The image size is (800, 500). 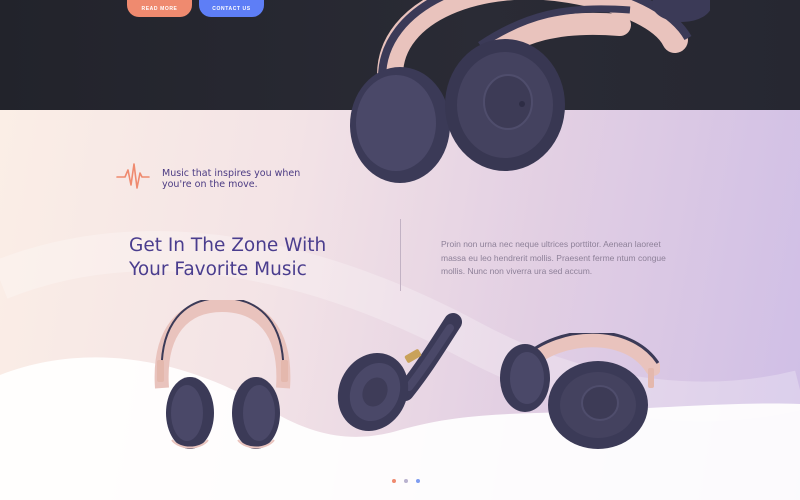 What do you see at coordinates (400, 255) in the screenshot?
I see `vertical-divider` at bounding box center [400, 255].